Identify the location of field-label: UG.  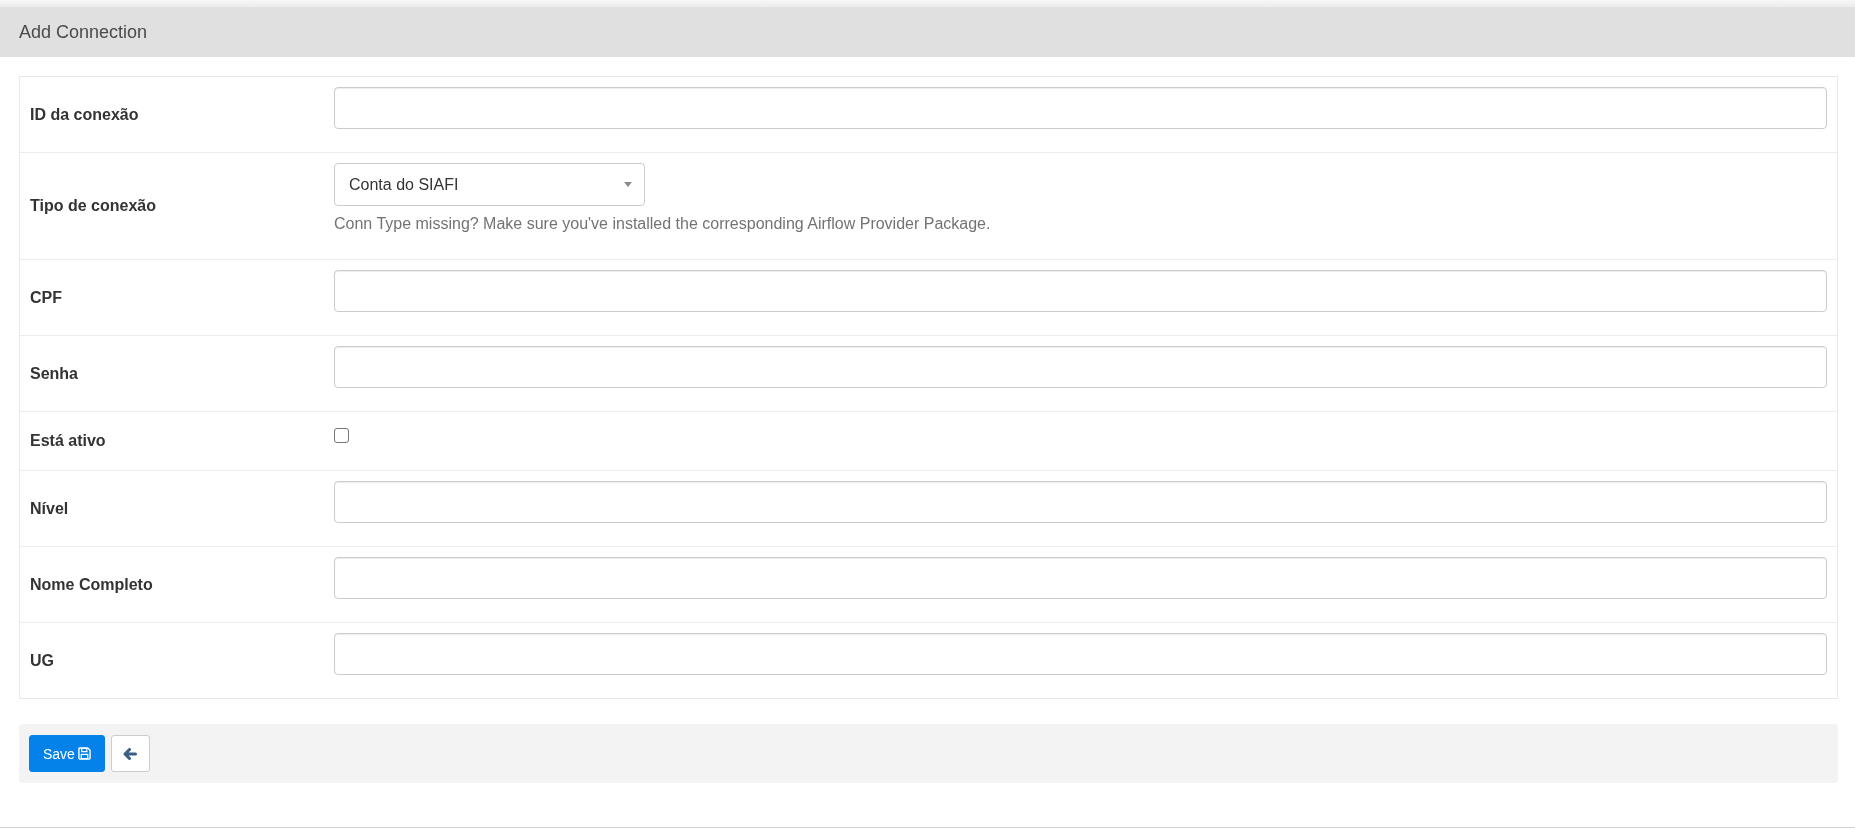
(42, 660).